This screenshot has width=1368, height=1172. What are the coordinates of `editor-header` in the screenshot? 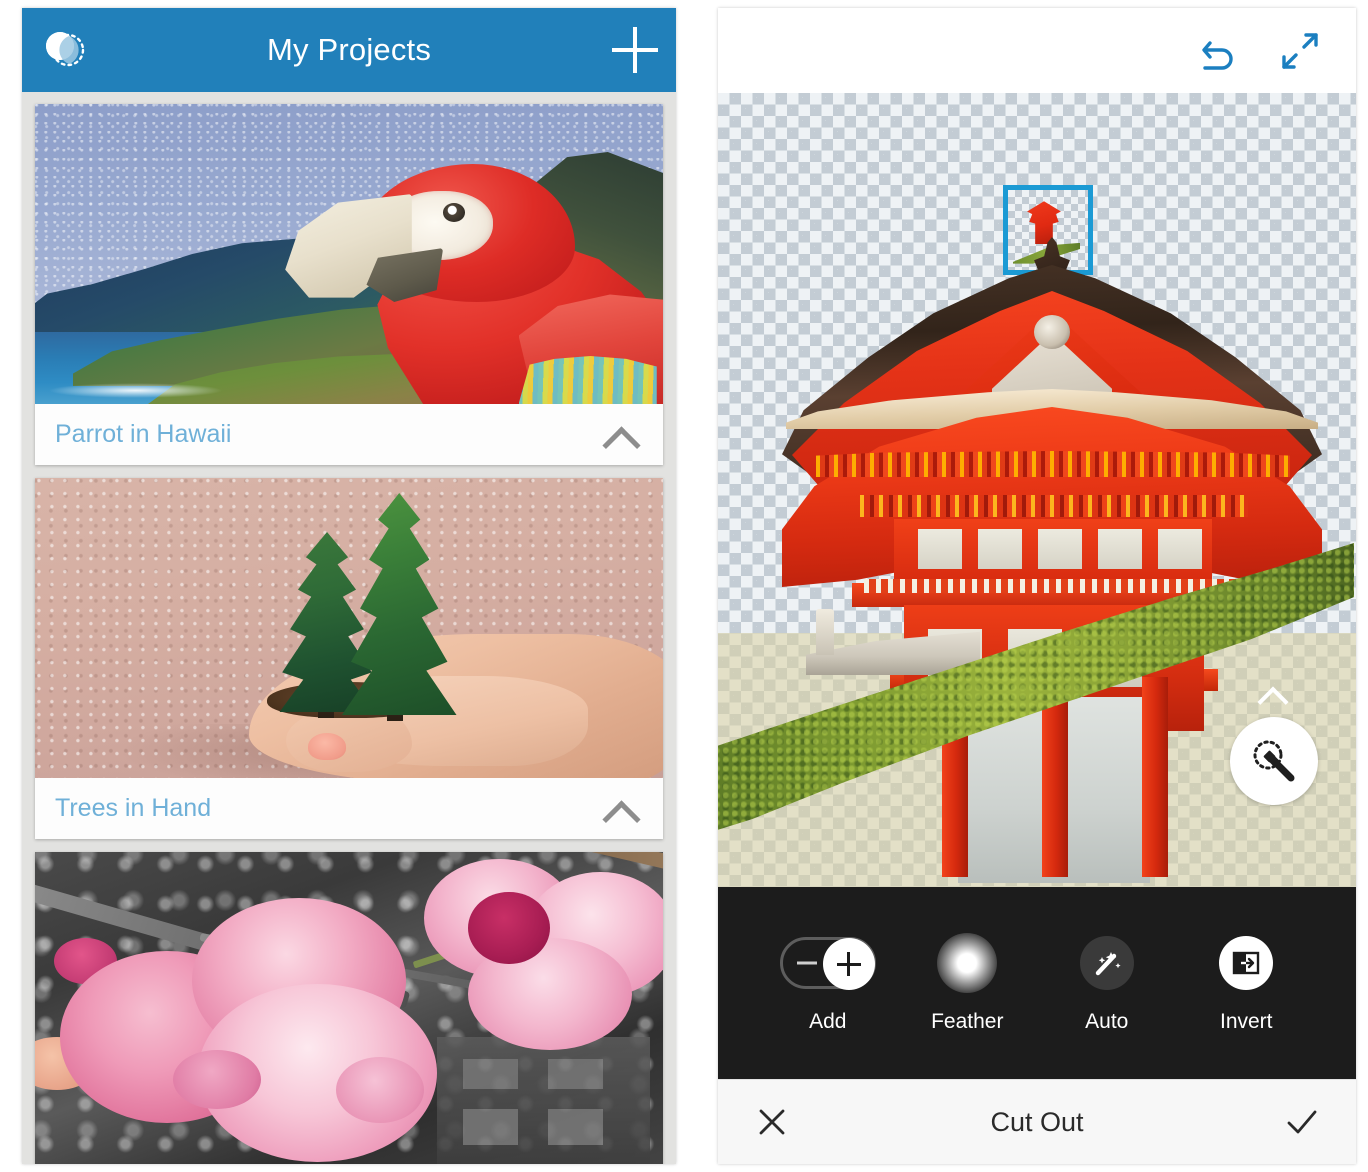 It's located at (1037, 50).